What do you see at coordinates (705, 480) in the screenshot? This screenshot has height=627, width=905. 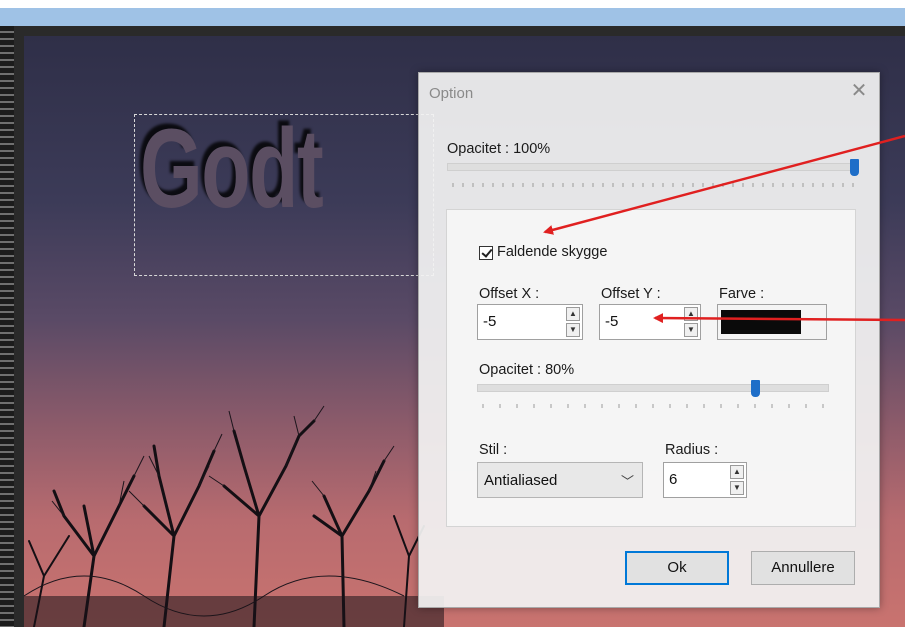 I see `radius-field: 6 ▲ ▼` at bounding box center [705, 480].